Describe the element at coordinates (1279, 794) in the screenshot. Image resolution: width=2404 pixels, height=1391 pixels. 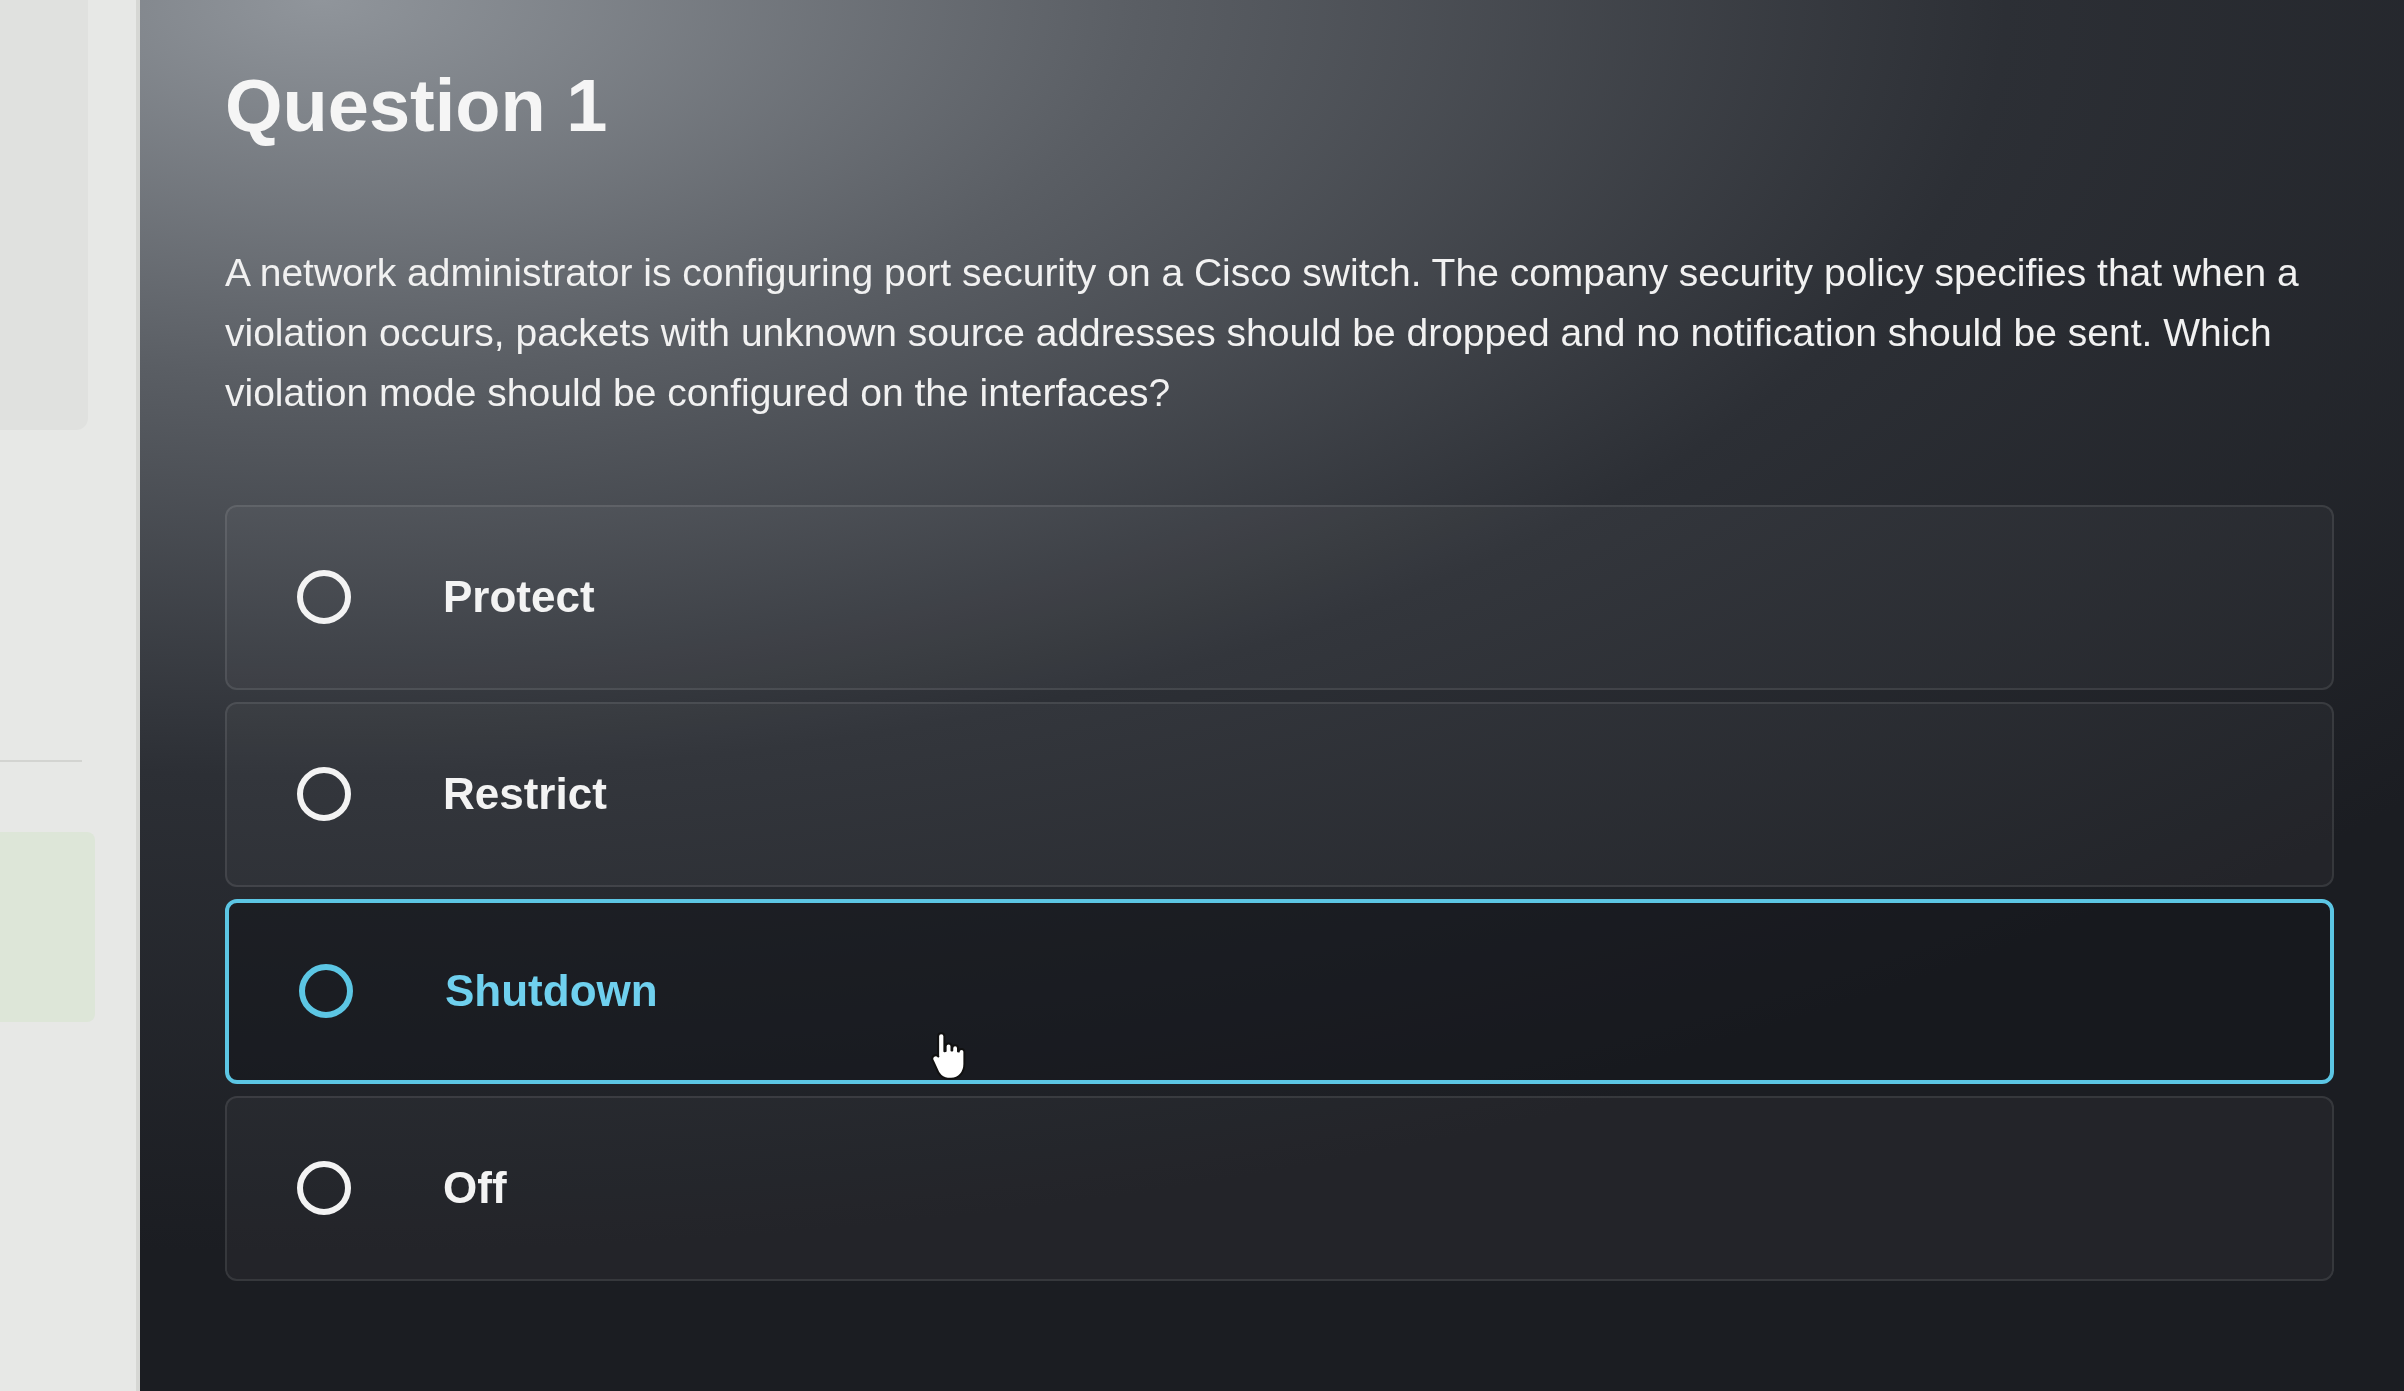
I see `answer-option: Restrict` at that location.